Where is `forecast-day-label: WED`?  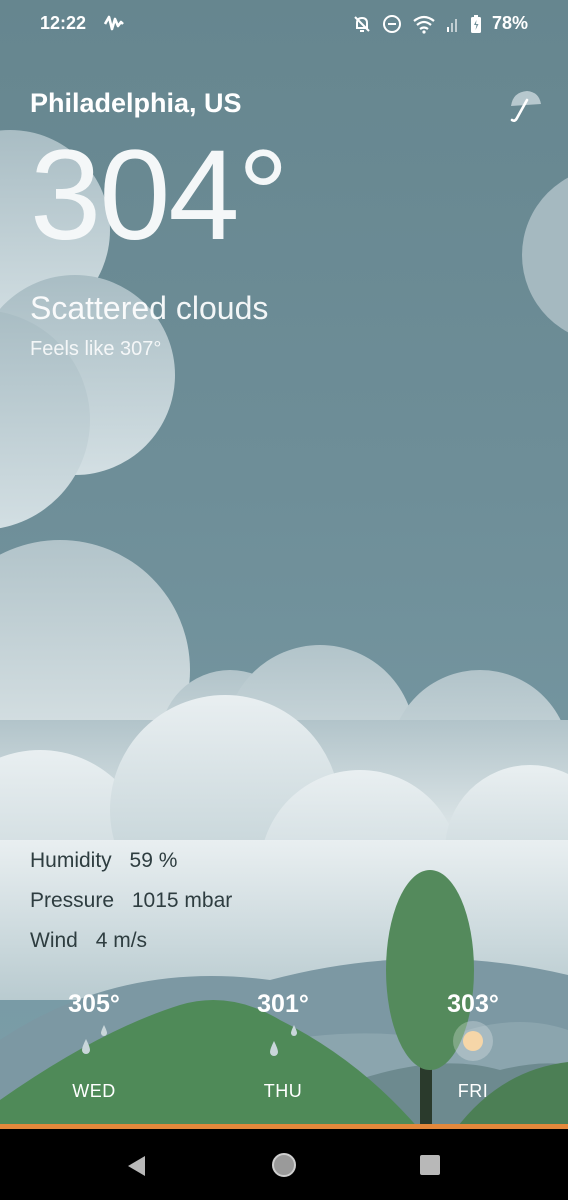
forecast-day-label: WED is located at coordinates (94, 1091).